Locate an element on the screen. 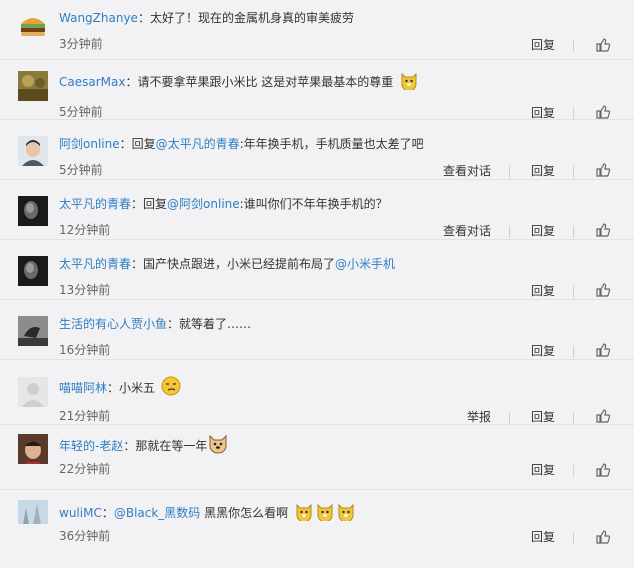  comment-body: 年轻的-老赵：那就在等一年 is located at coordinates (144, 446).